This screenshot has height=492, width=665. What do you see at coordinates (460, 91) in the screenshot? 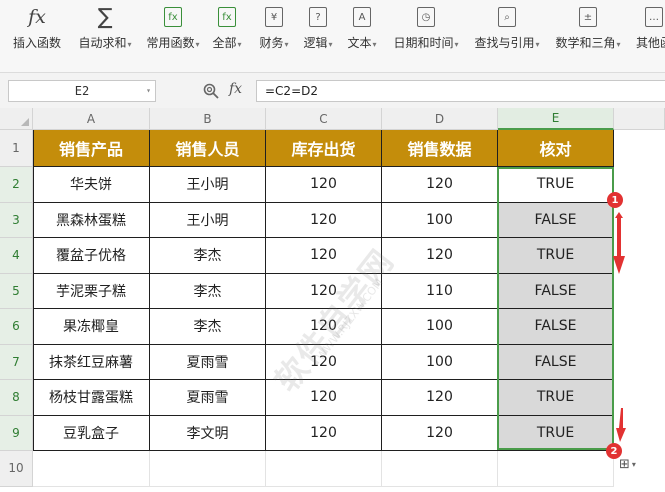
I see `formula-input: =C2=D2` at bounding box center [460, 91].